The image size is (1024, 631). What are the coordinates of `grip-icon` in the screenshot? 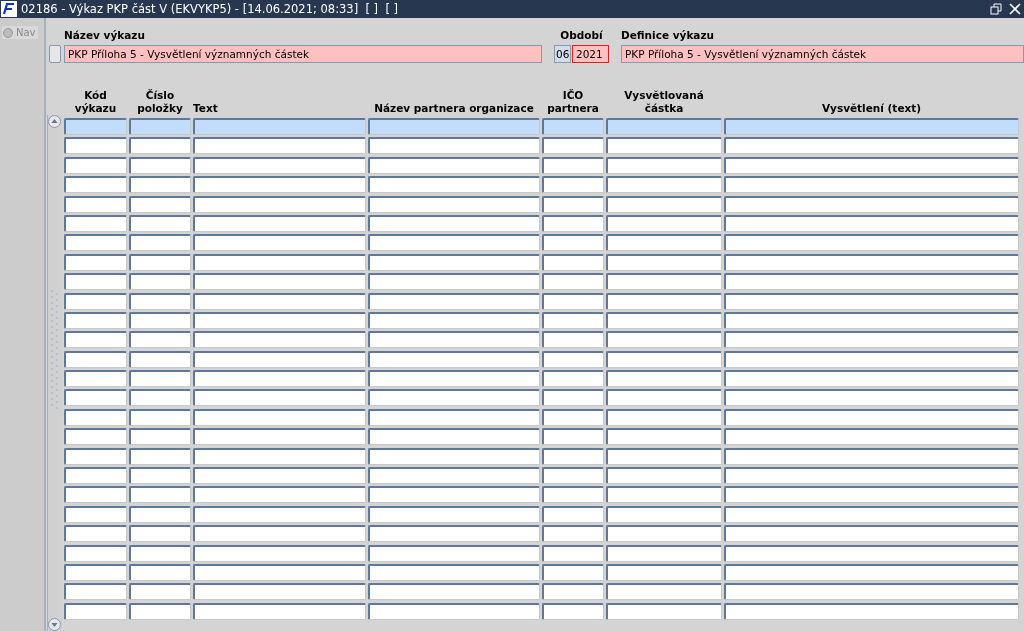 It's located at (55, 350).